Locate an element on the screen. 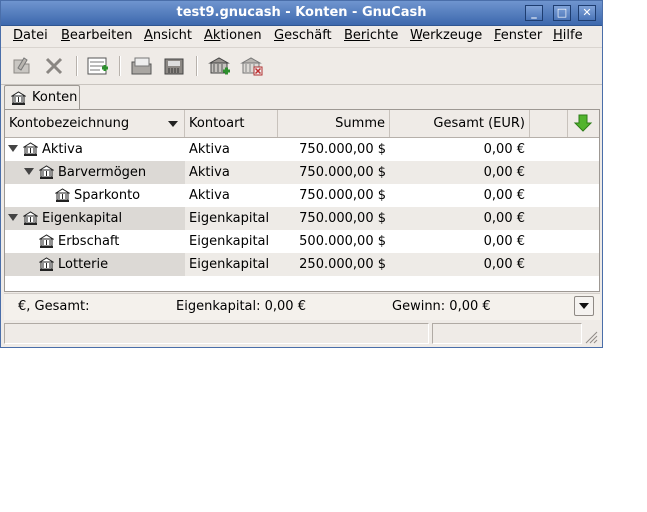 This screenshot has height=512, width=647. table-row: Sparkonto Aktiva 750.000,00 $ 0,00 € is located at coordinates (302, 195).